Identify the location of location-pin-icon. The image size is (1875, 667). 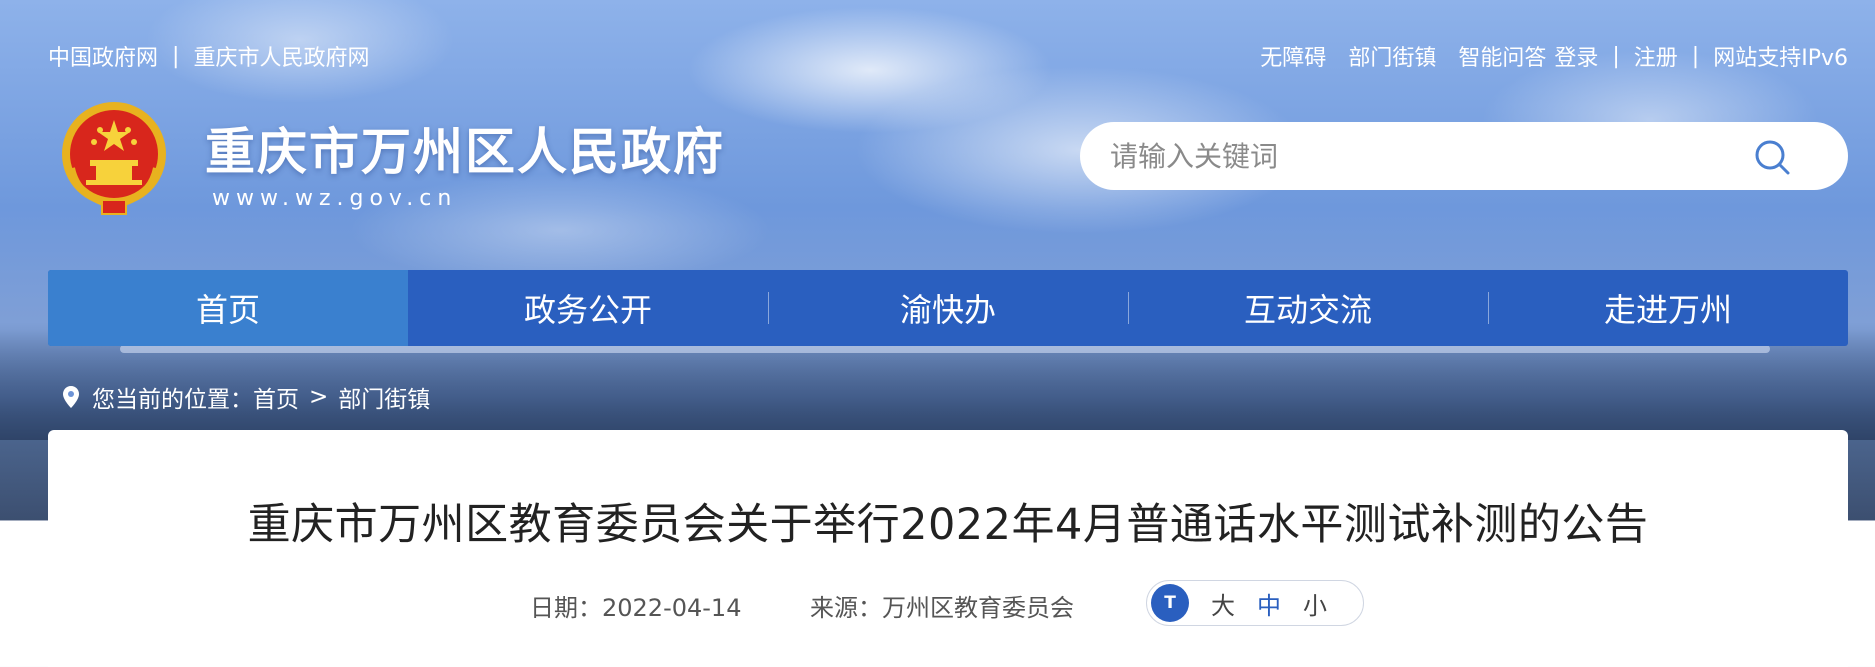
(71, 397).